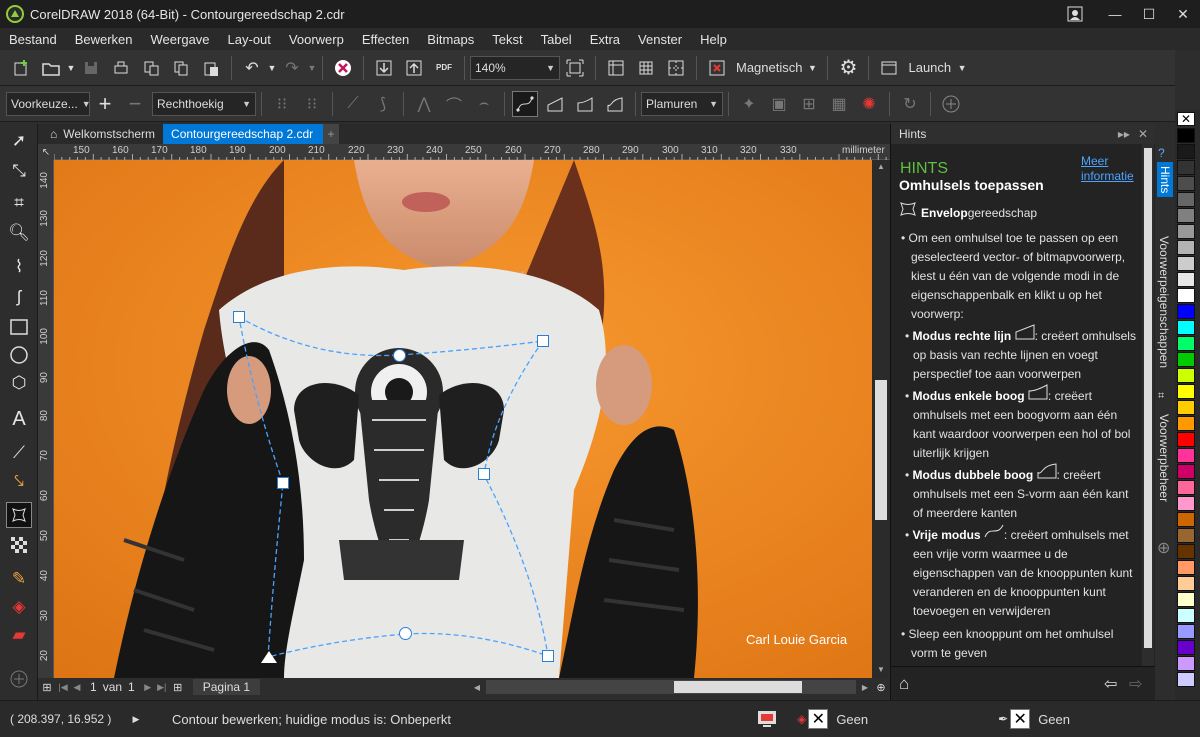 The width and height of the screenshot is (1200, 737). What do you see at coordinates (779, 104) in the screenshot?
I see `copy-envelope-icon: ▣` at bounding box center [779, 104].